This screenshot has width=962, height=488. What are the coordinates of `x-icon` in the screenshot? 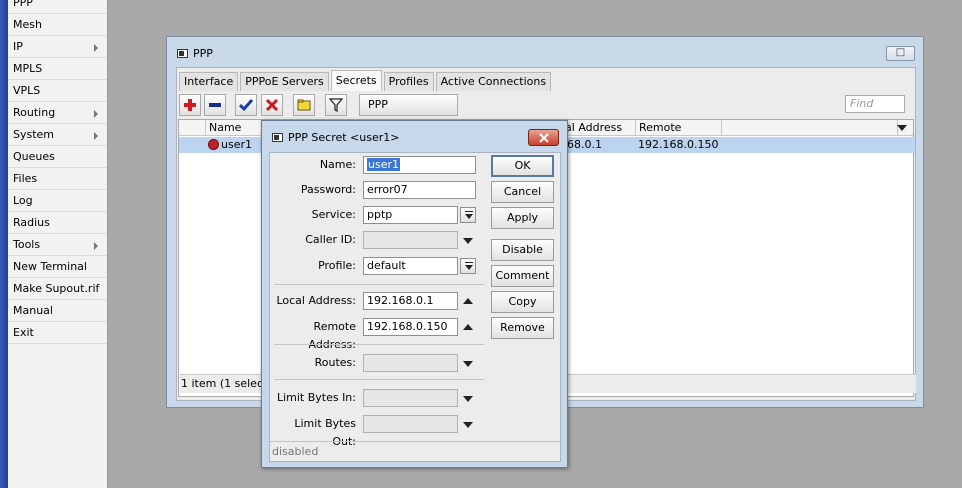 It's located at (272, 105).